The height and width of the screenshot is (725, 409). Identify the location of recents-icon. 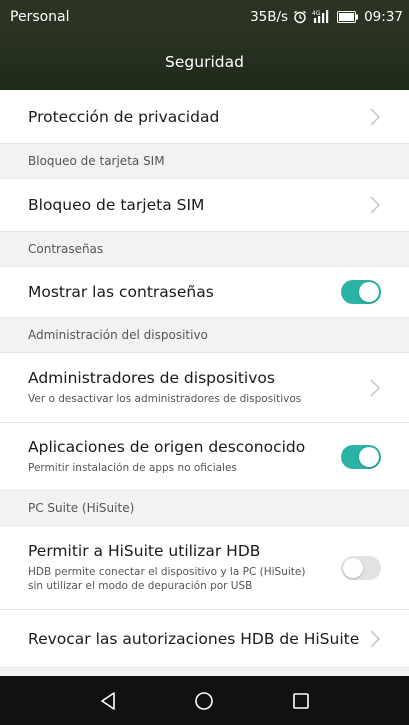
(301, 701).